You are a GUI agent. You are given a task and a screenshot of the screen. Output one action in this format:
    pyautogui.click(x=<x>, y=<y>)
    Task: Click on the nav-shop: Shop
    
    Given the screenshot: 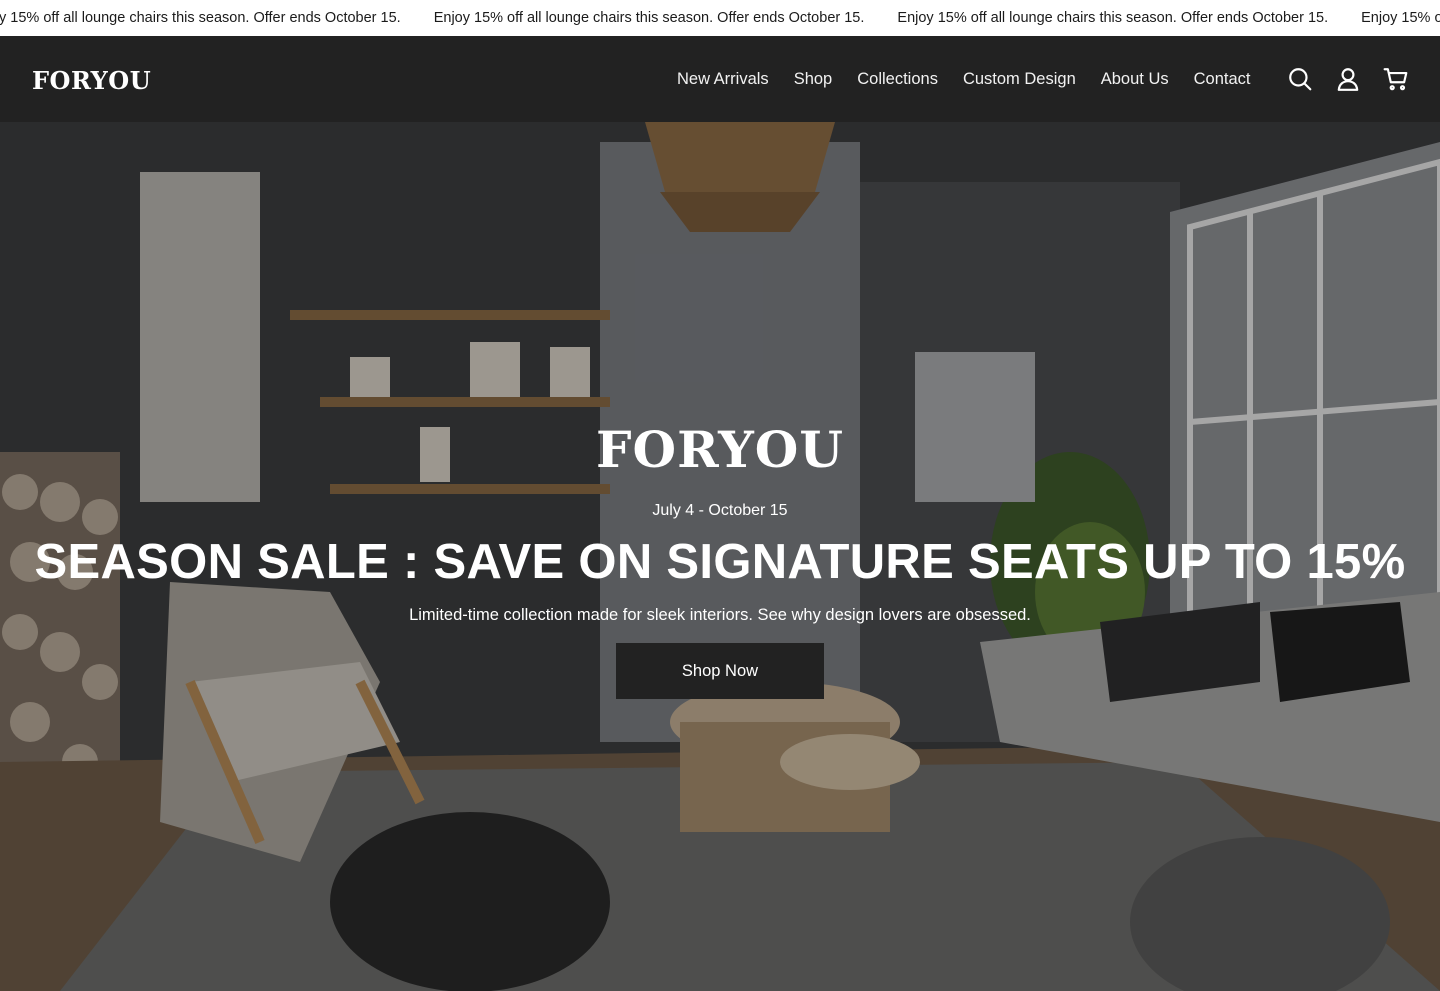 What is the action you would take?
    pyautogui.click(x=813, y=79)
    